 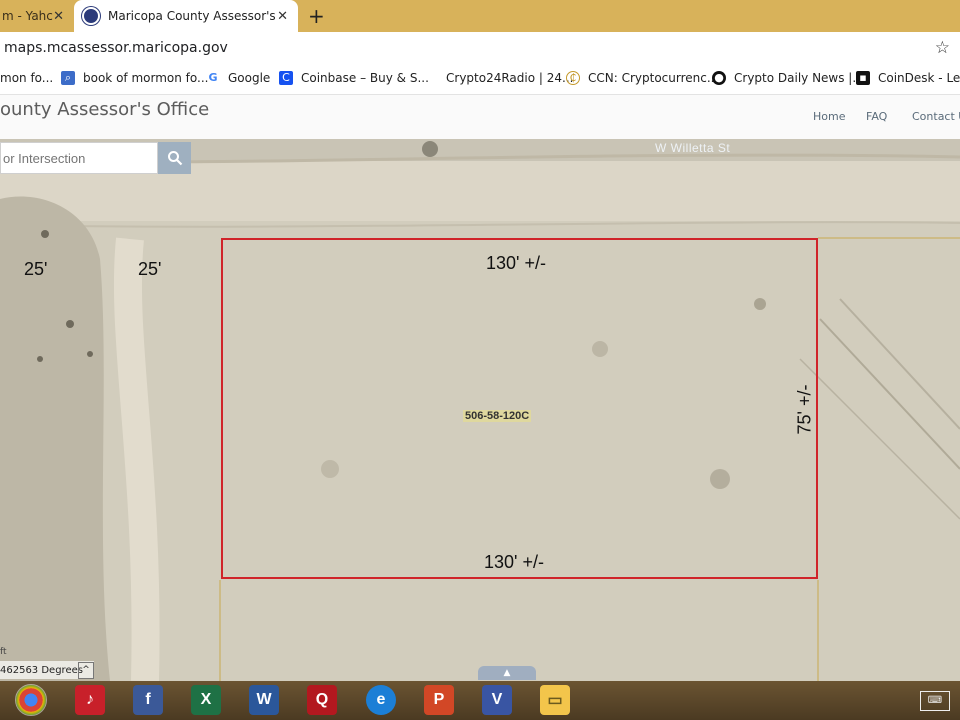 What do you see at coordinates (829, 116) in the screenshot?
I see `nav-home: Home` at bounding box center [829, 116].